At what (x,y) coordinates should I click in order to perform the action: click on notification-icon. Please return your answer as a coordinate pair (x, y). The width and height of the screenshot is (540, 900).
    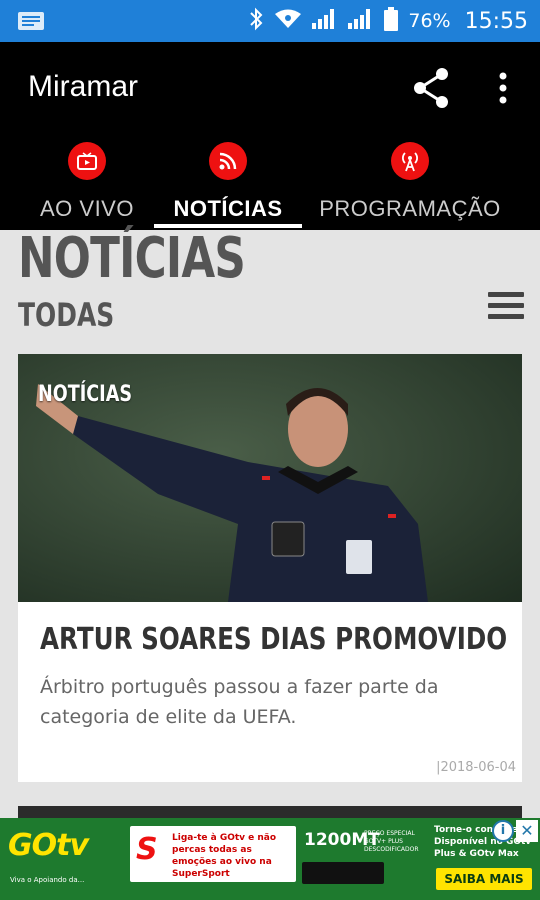
    Looking at the image, I should click on (32, 21).